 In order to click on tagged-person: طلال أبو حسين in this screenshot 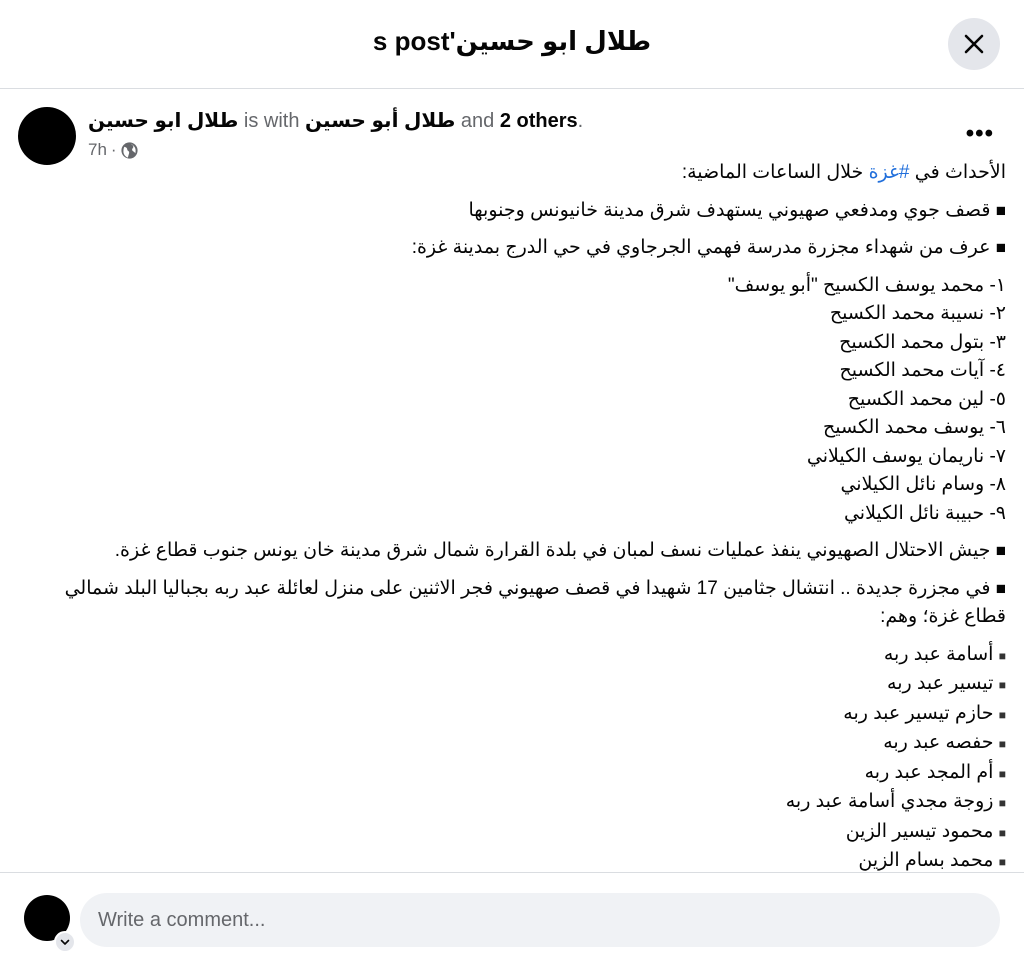, I will do `click(380, 121)`.